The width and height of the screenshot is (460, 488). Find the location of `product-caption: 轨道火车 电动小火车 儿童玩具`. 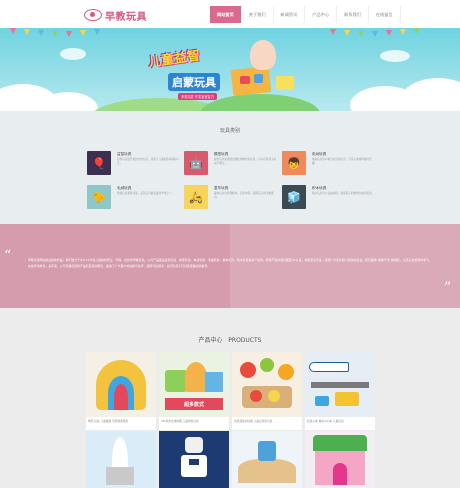

product-caption: 轨道火车 电动小火车 儿童玩具 is located at coordinates (325, 421).